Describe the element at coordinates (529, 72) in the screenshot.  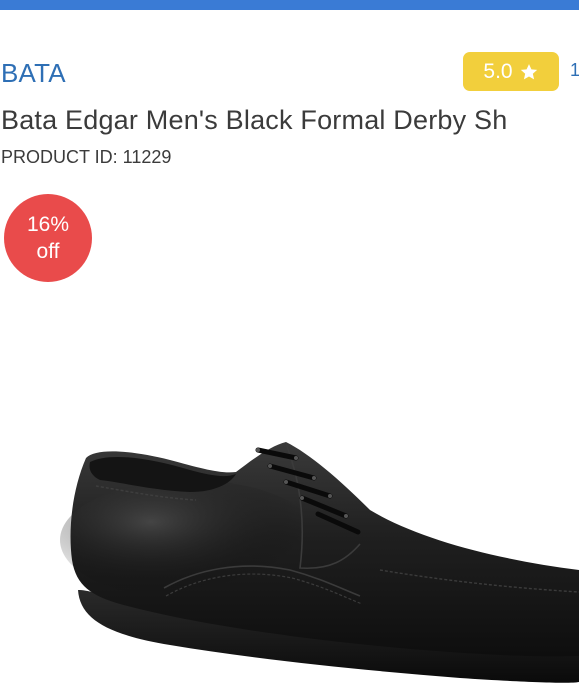
I see `star-icon` at that location.